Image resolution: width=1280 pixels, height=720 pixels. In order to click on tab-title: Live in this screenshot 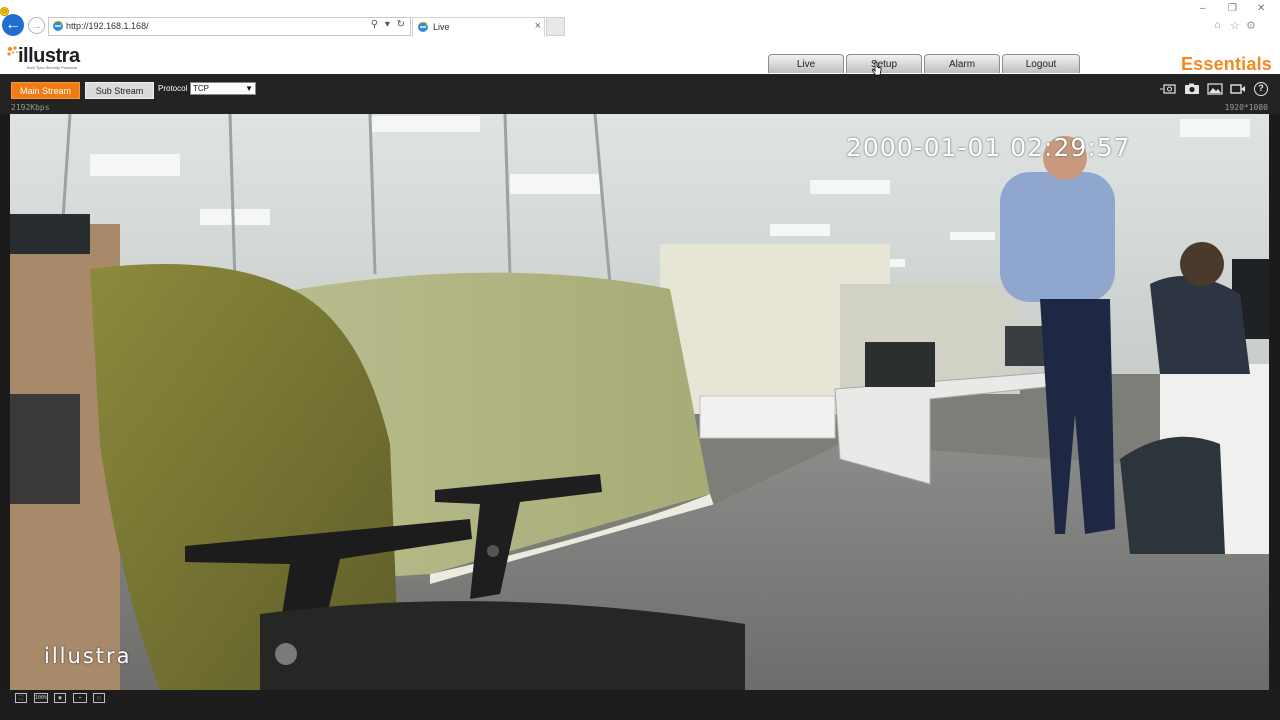, I will do `click(441, 27)`.